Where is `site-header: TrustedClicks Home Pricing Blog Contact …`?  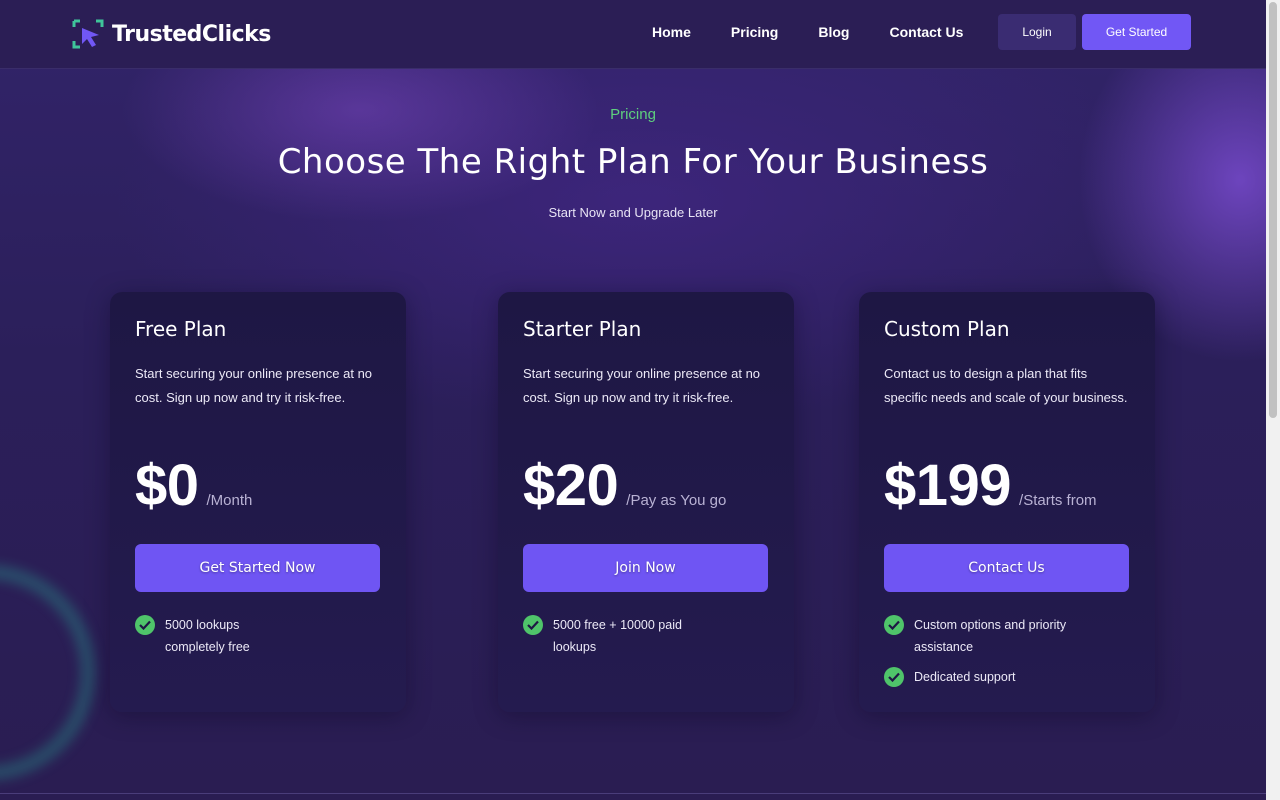 site-header: TrustedClicks Home Pricing Blog Contact … is located at coordinates (633, 34).